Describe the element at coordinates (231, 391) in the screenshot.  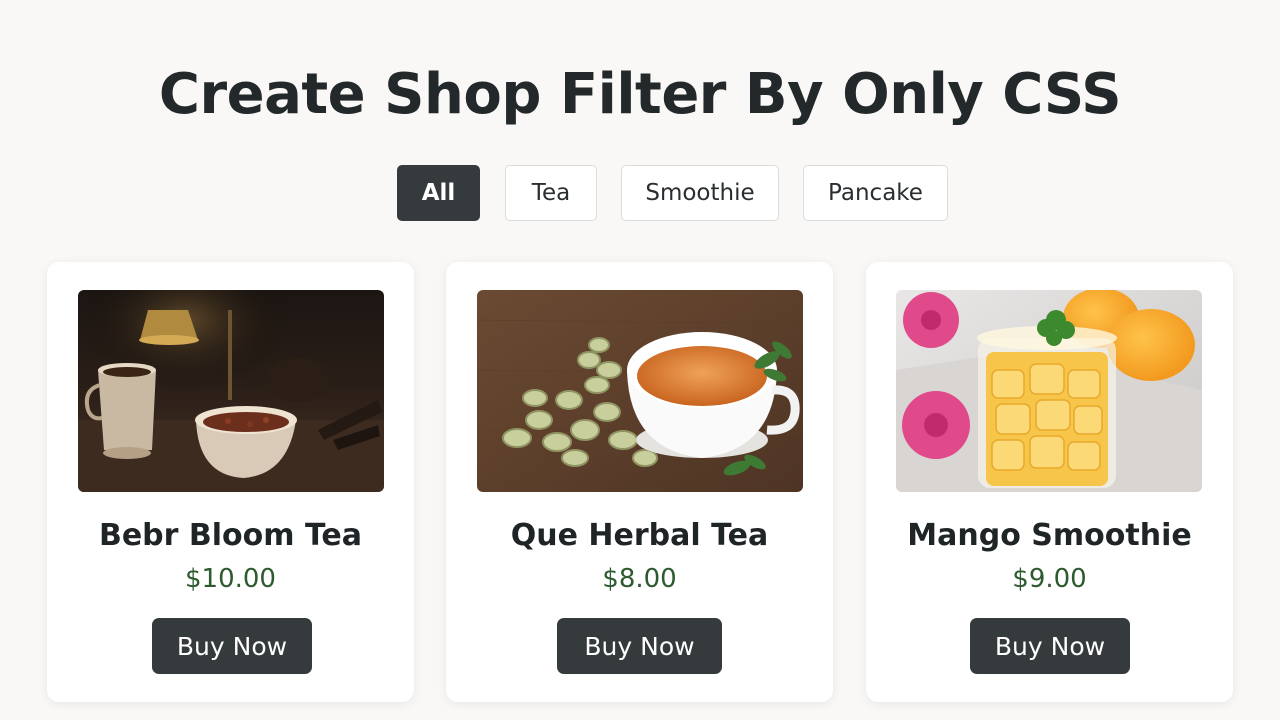
I see `bloom-tea-image` at that location.